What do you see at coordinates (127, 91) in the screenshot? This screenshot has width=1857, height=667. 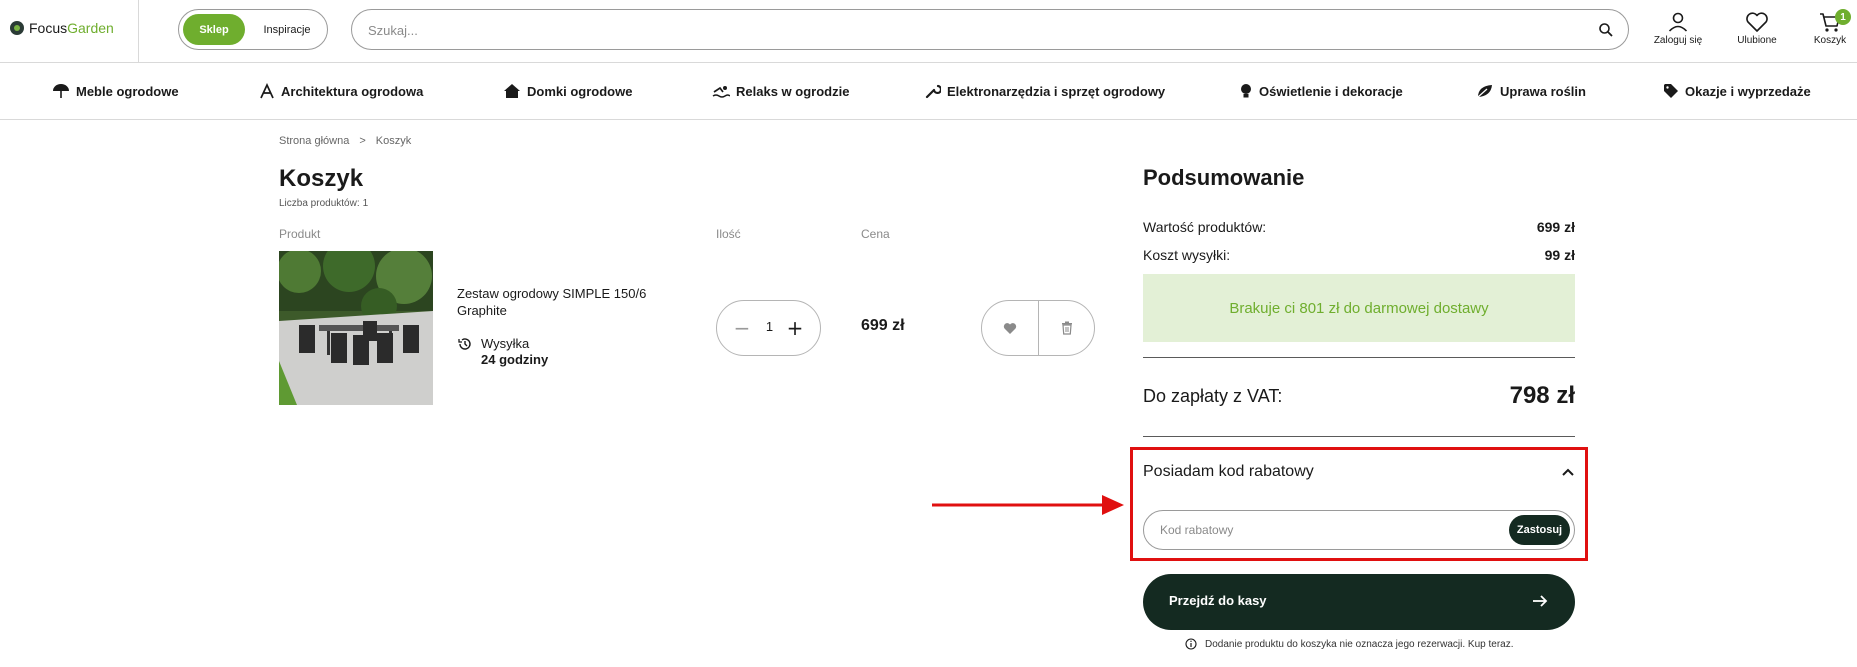 I see `category-label: Meble ogrodowe` at bounding box center [127, 91].